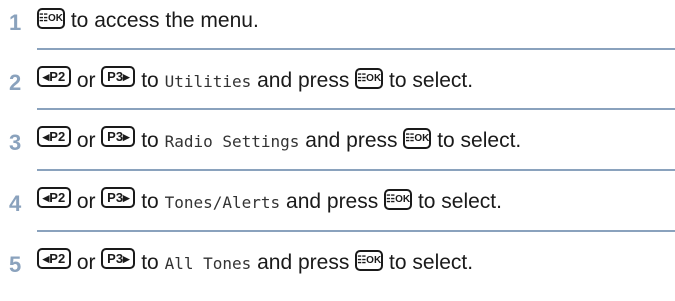 The height and width of the screenshot is (301, 675). I want to click on step-number: 4, so click(15, 203).